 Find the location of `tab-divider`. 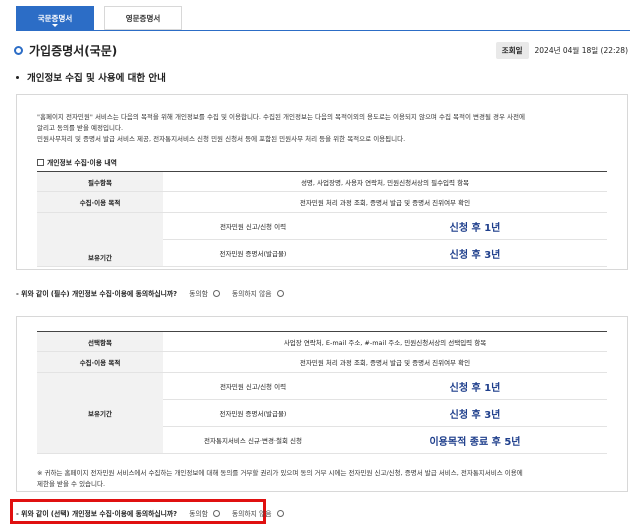

tab-divider is located at coordinates (323, 30).